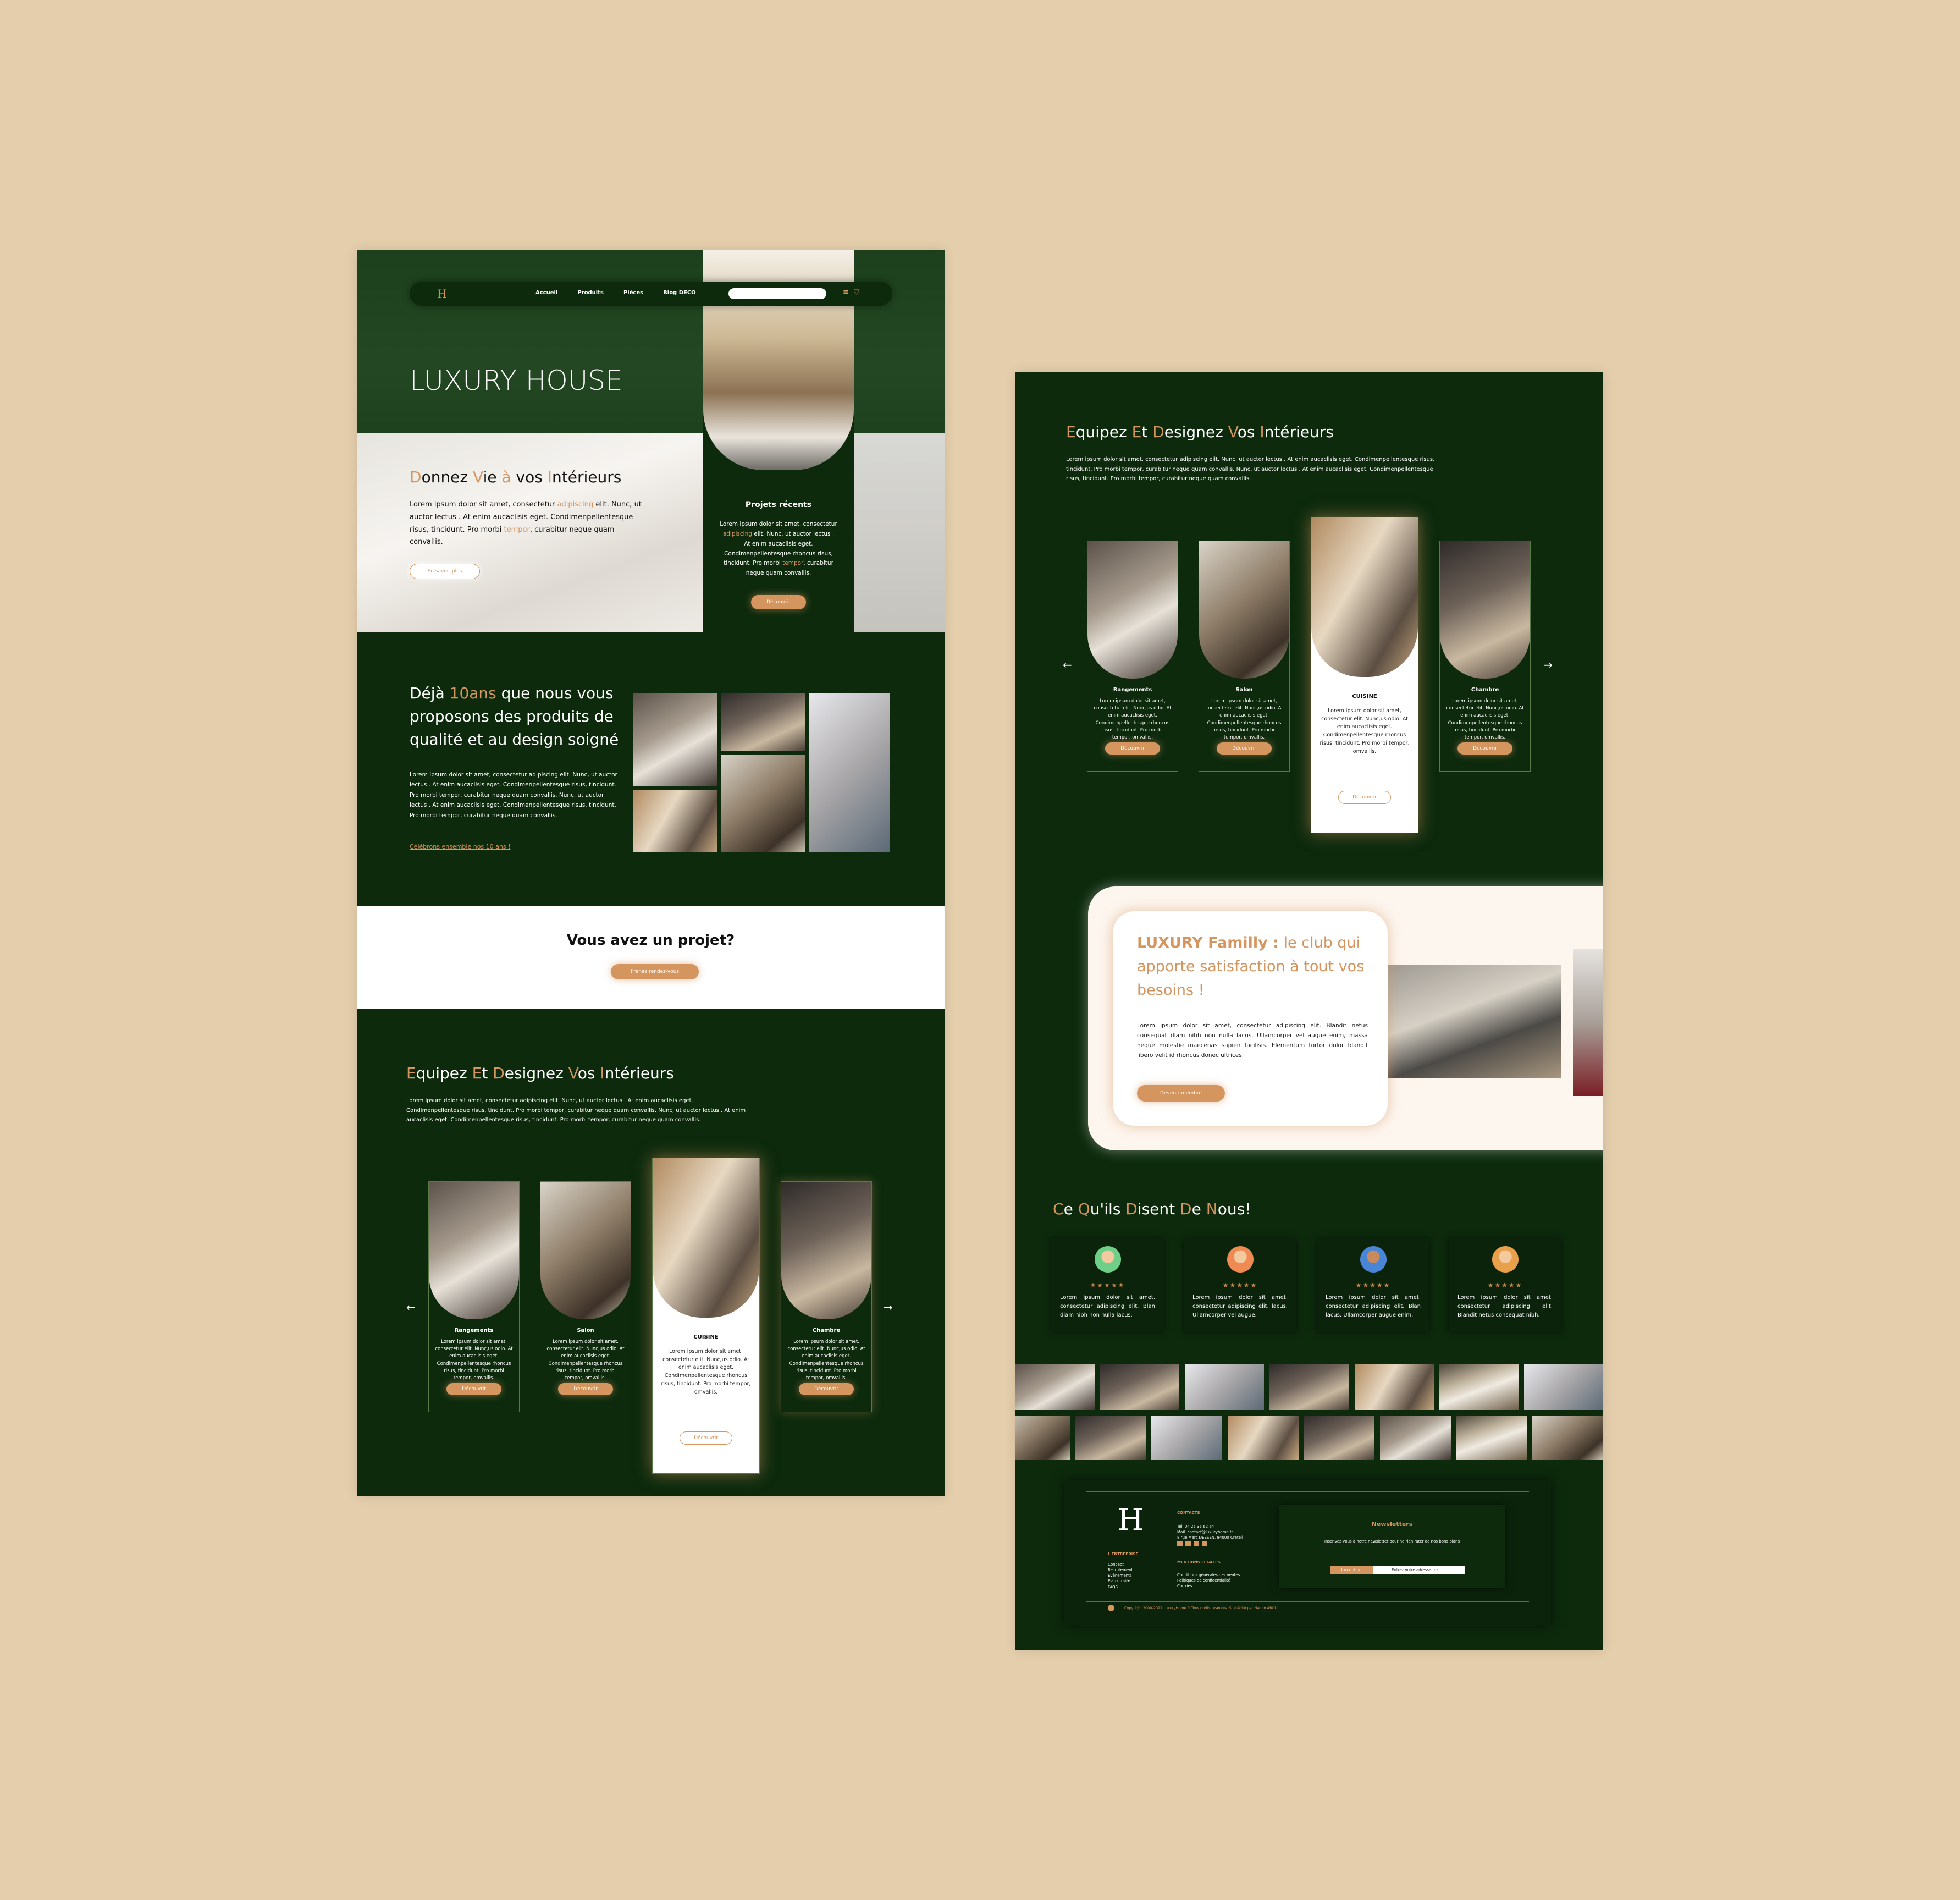  I want to click on rating-stars: ★★★★★, so click(1505, 1285).